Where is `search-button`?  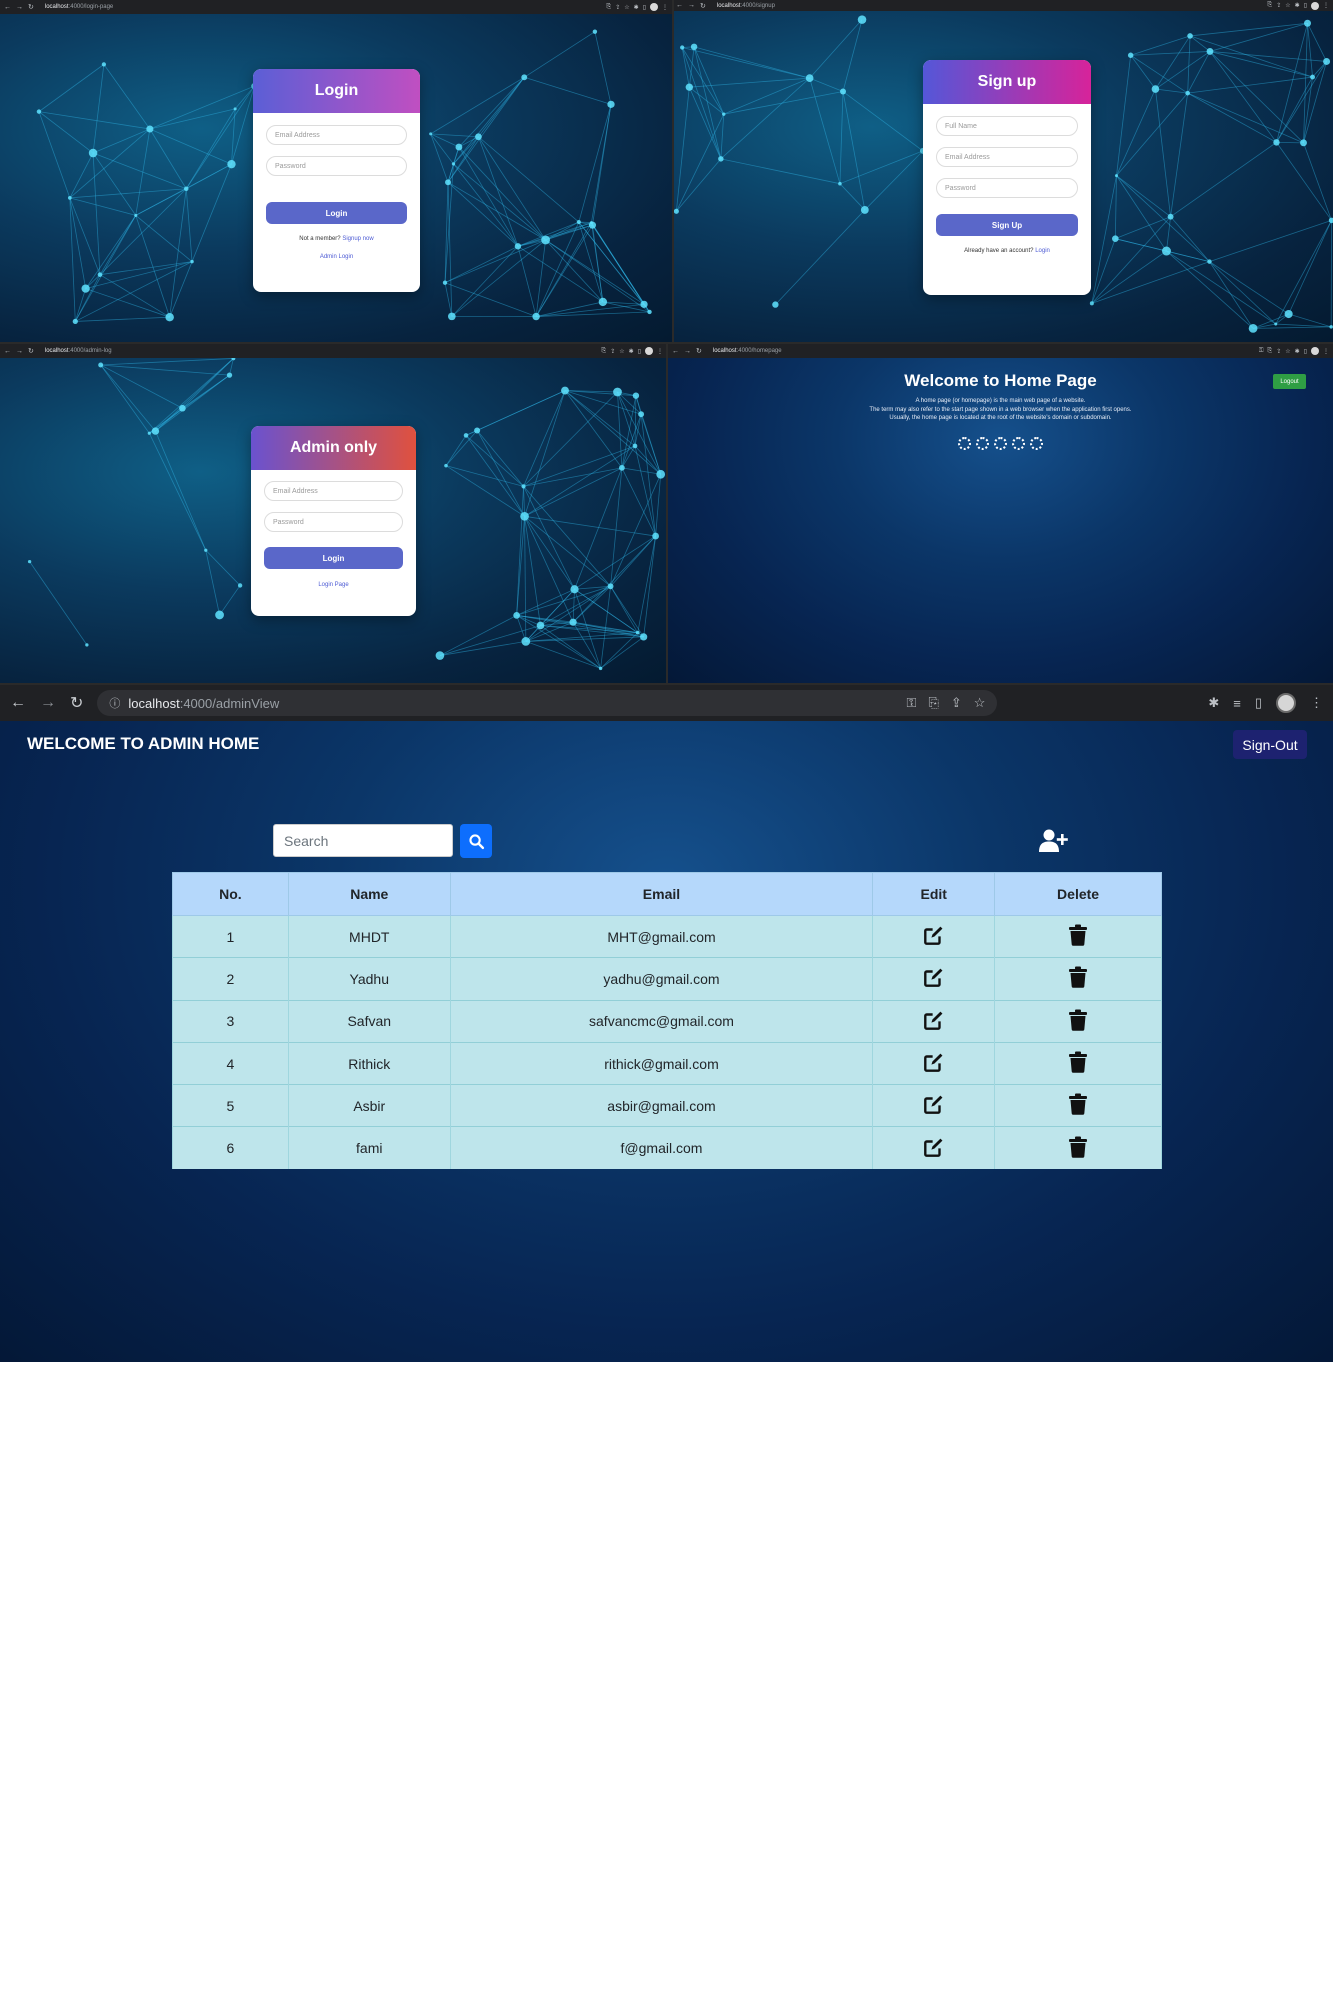
search-button is located at coordinates (476, 841).